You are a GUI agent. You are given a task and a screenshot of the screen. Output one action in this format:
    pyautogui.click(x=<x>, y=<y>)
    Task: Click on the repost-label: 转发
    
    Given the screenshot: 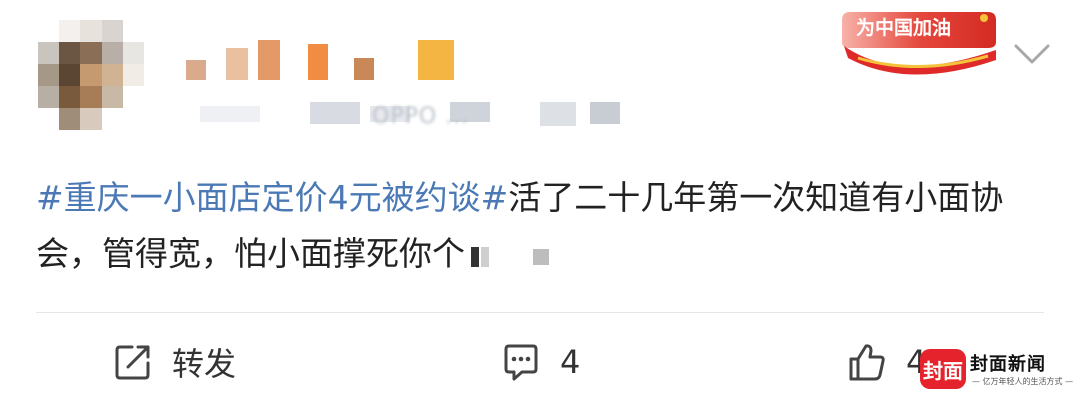 What is the action you would take?
    pyautogui.click(x=204, y=364)
    